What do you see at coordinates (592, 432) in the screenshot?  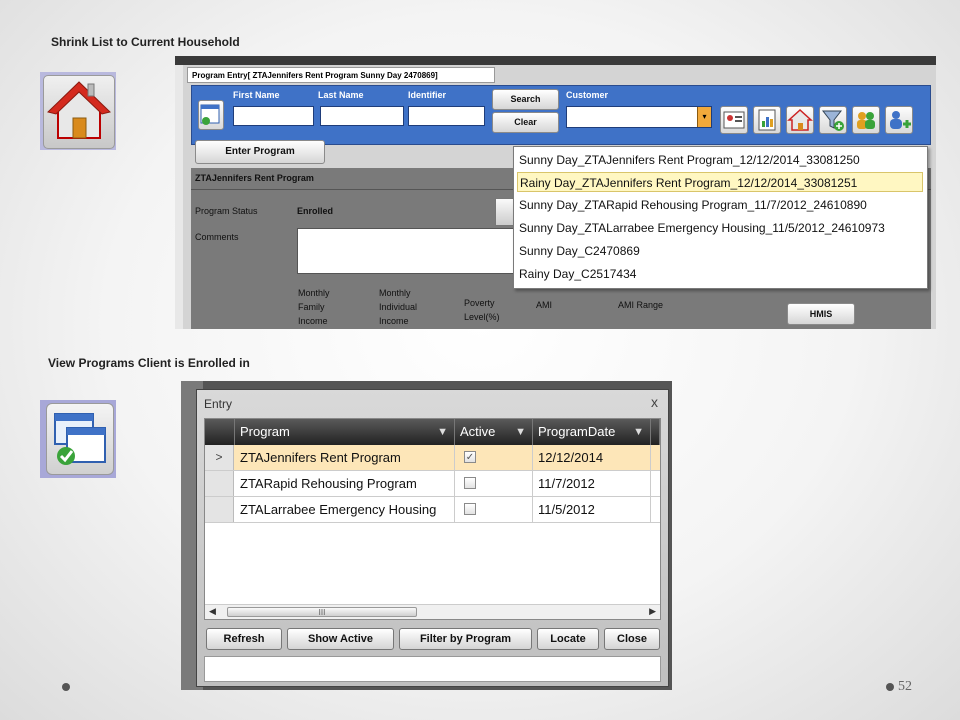 I see `column-header-program-date: ProgramDate ▼` at bounding box center [592, 432].